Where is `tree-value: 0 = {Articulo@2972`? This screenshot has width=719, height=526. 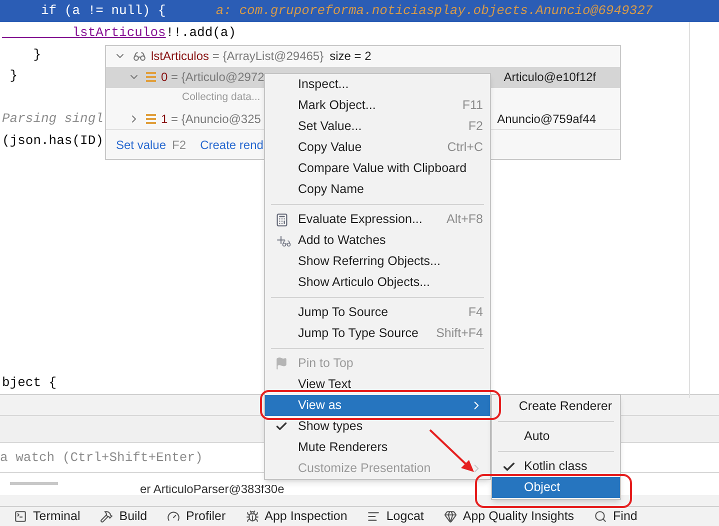
tree-value: 0 = {Articulo@2972 is located at coordinates (212, 77).